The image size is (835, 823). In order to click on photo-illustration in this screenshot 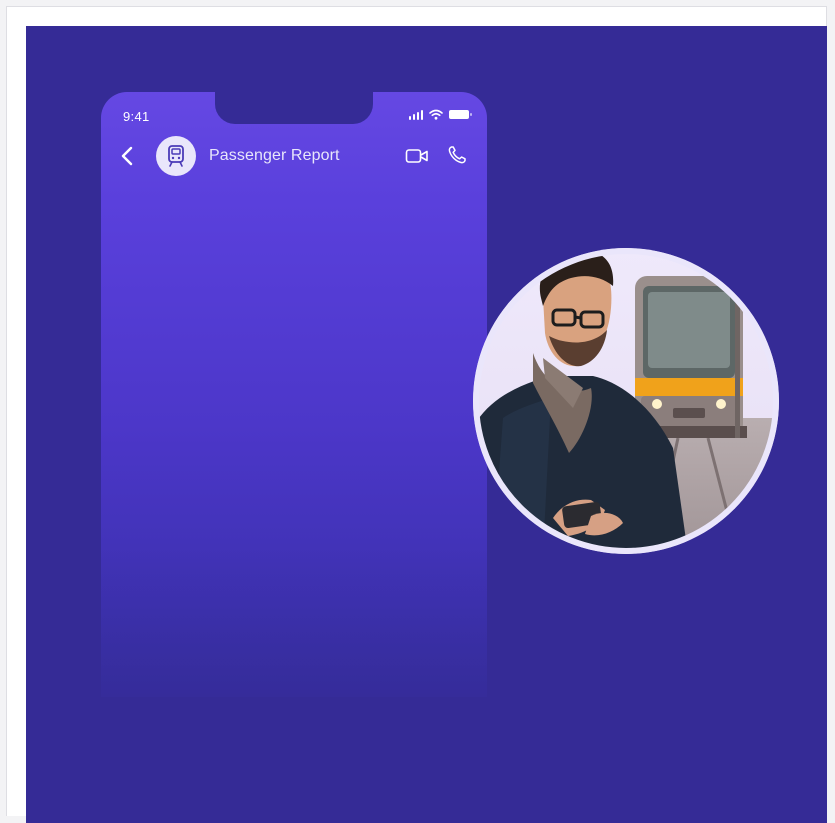, I will do `click(626, 401)`.